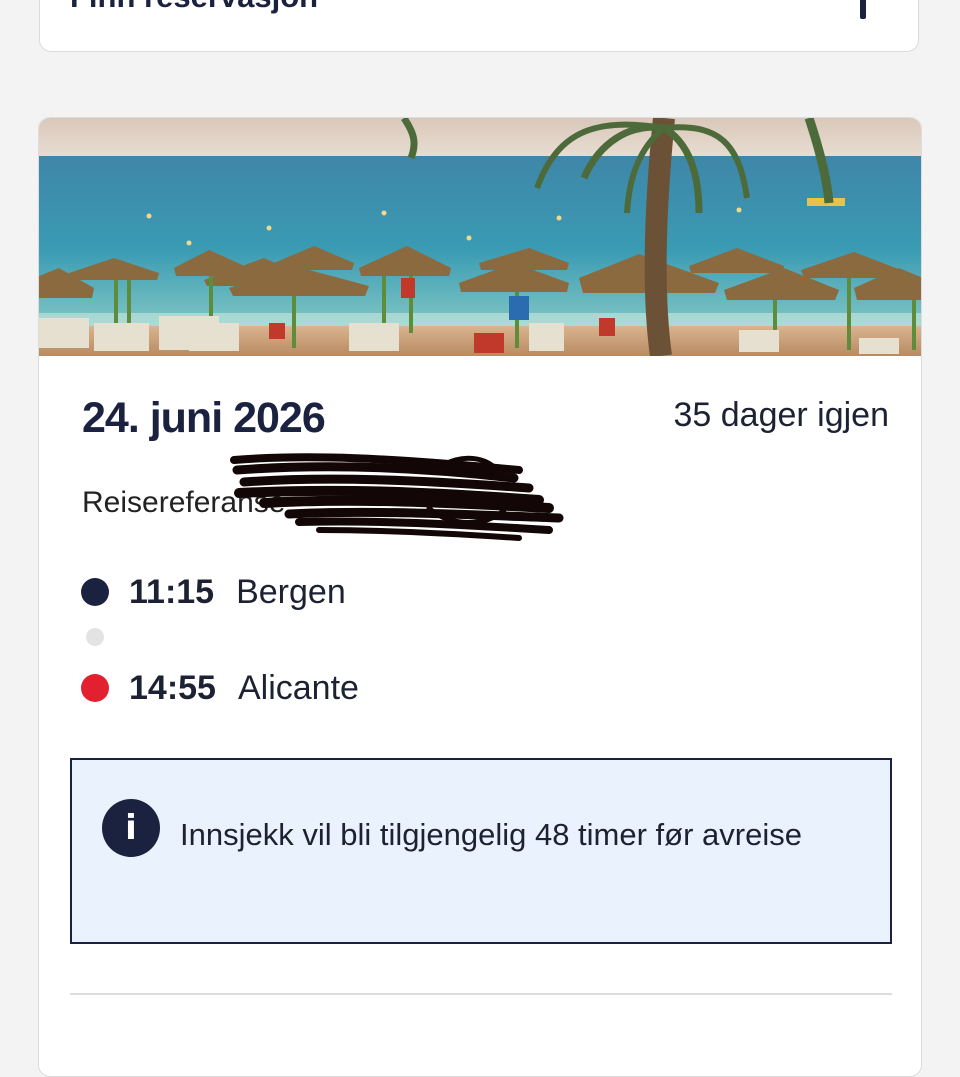  I want to click on info-icon: i, so click(131, 828).